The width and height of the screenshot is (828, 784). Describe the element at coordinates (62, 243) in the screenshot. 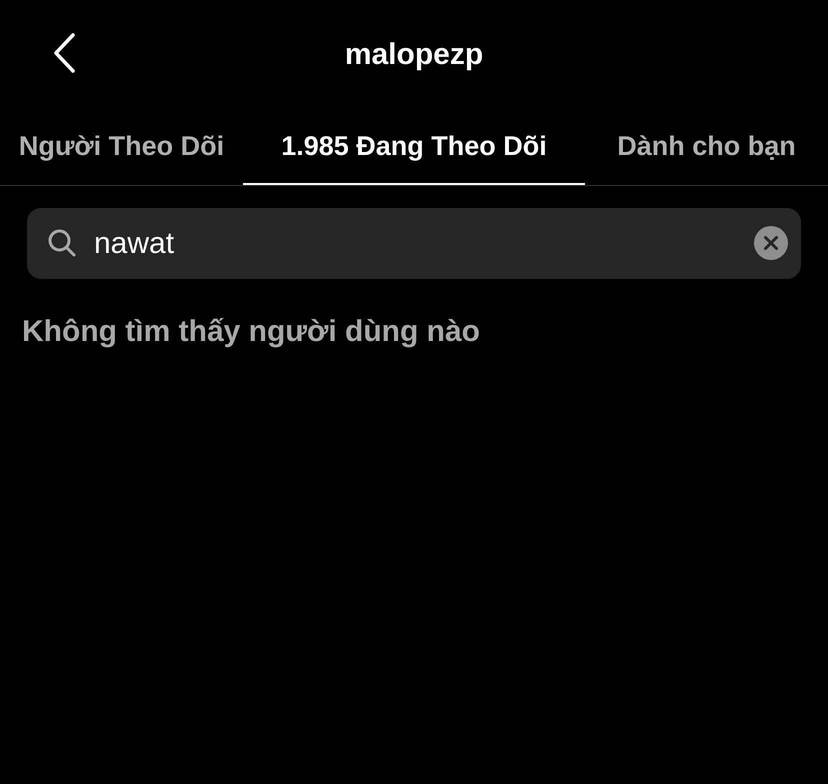

I see `search-icon` at that location.